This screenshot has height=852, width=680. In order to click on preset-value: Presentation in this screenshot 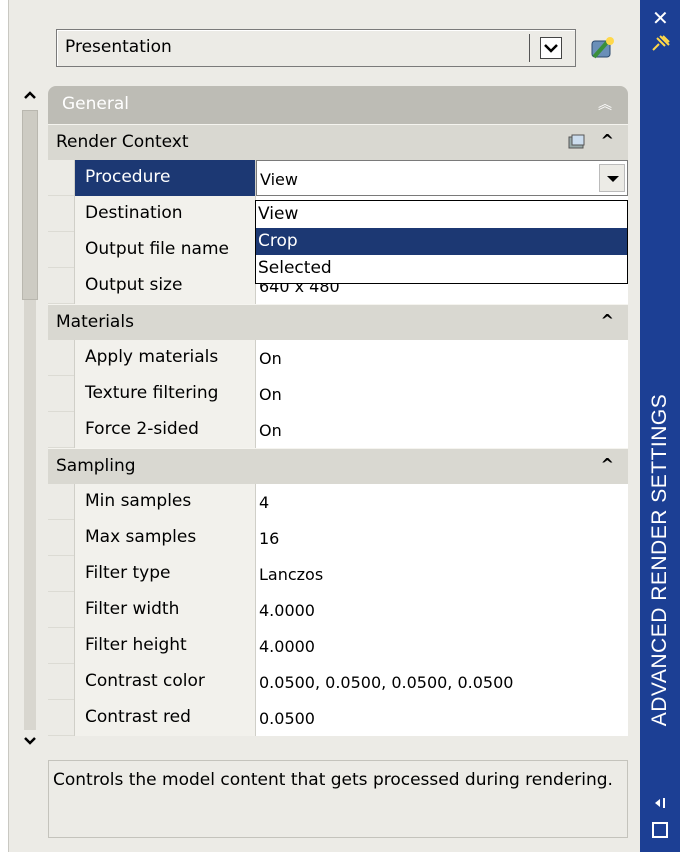, I will do `click(118, 47)`.